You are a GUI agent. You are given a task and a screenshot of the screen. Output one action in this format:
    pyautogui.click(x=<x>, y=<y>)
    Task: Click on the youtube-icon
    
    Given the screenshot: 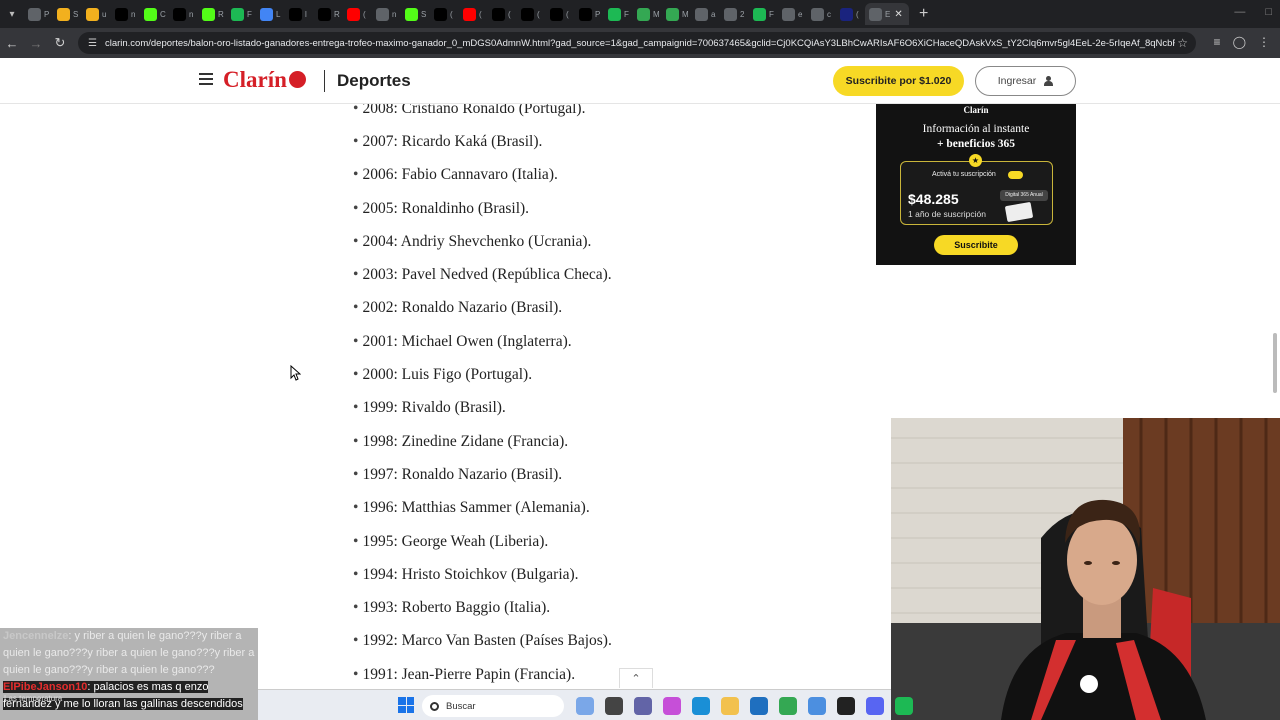 What is the action you would take?
    pyautogui.click(x=469, y=14)
    